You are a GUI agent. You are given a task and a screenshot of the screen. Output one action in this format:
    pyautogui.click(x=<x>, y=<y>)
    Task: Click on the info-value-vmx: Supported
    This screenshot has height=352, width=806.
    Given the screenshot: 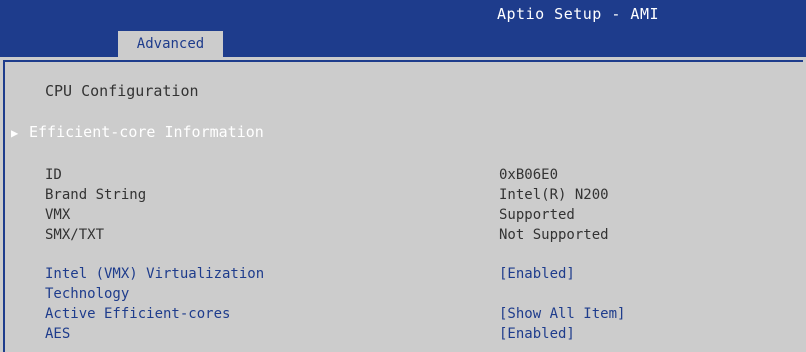 What is the action you would take?
    pyautogui.click(x=537, y=215)
    